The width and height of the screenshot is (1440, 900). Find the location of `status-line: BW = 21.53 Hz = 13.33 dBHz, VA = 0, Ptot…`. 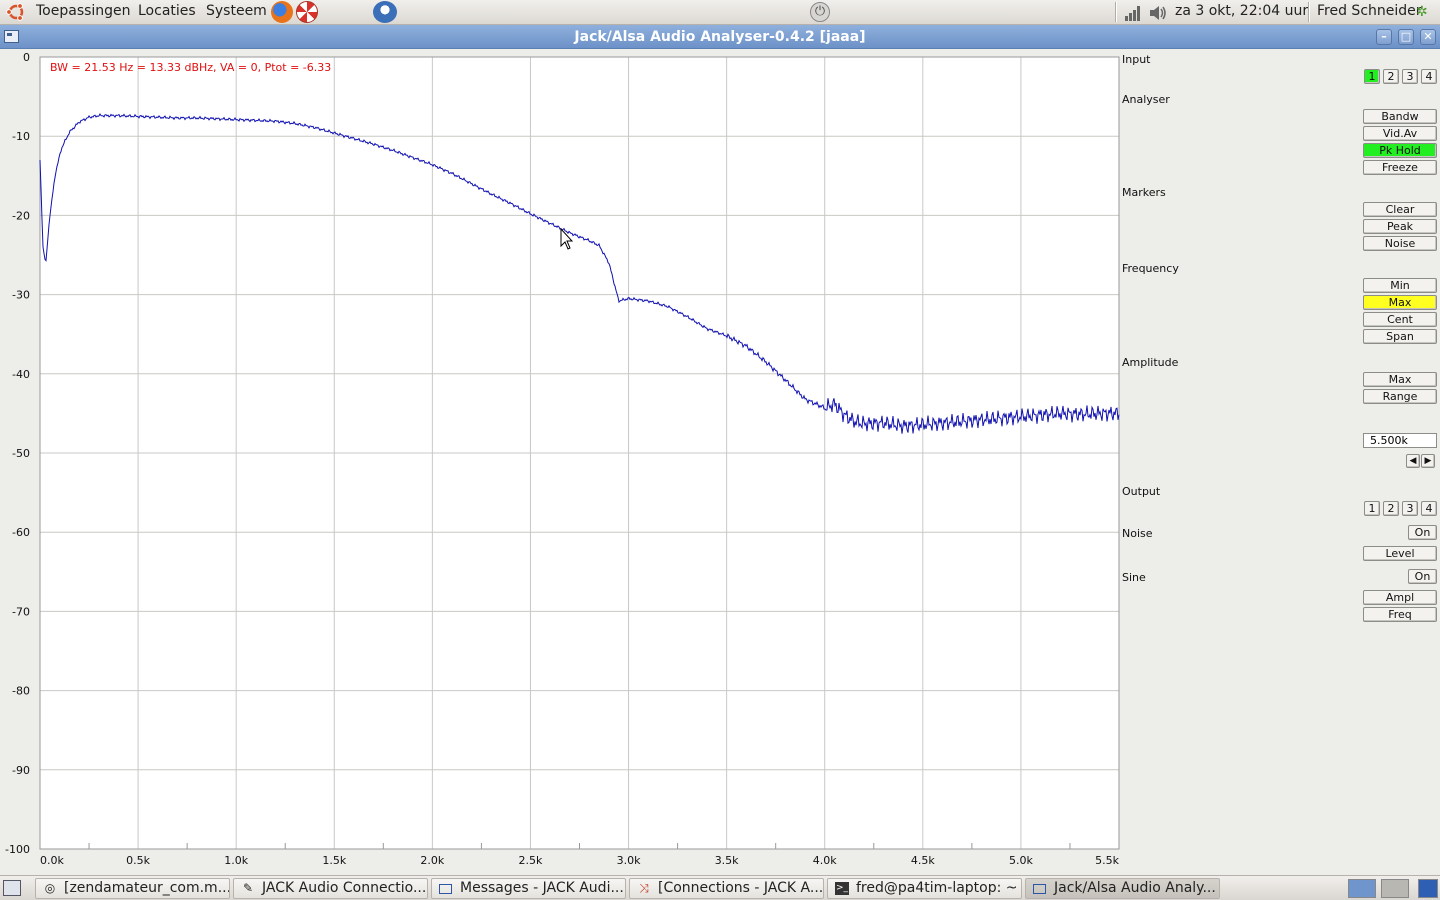

status-line: BW = 21.53 Hz = 13.33 dBHz, VA = 0, Ptot… is located at coordinates (191, 67).